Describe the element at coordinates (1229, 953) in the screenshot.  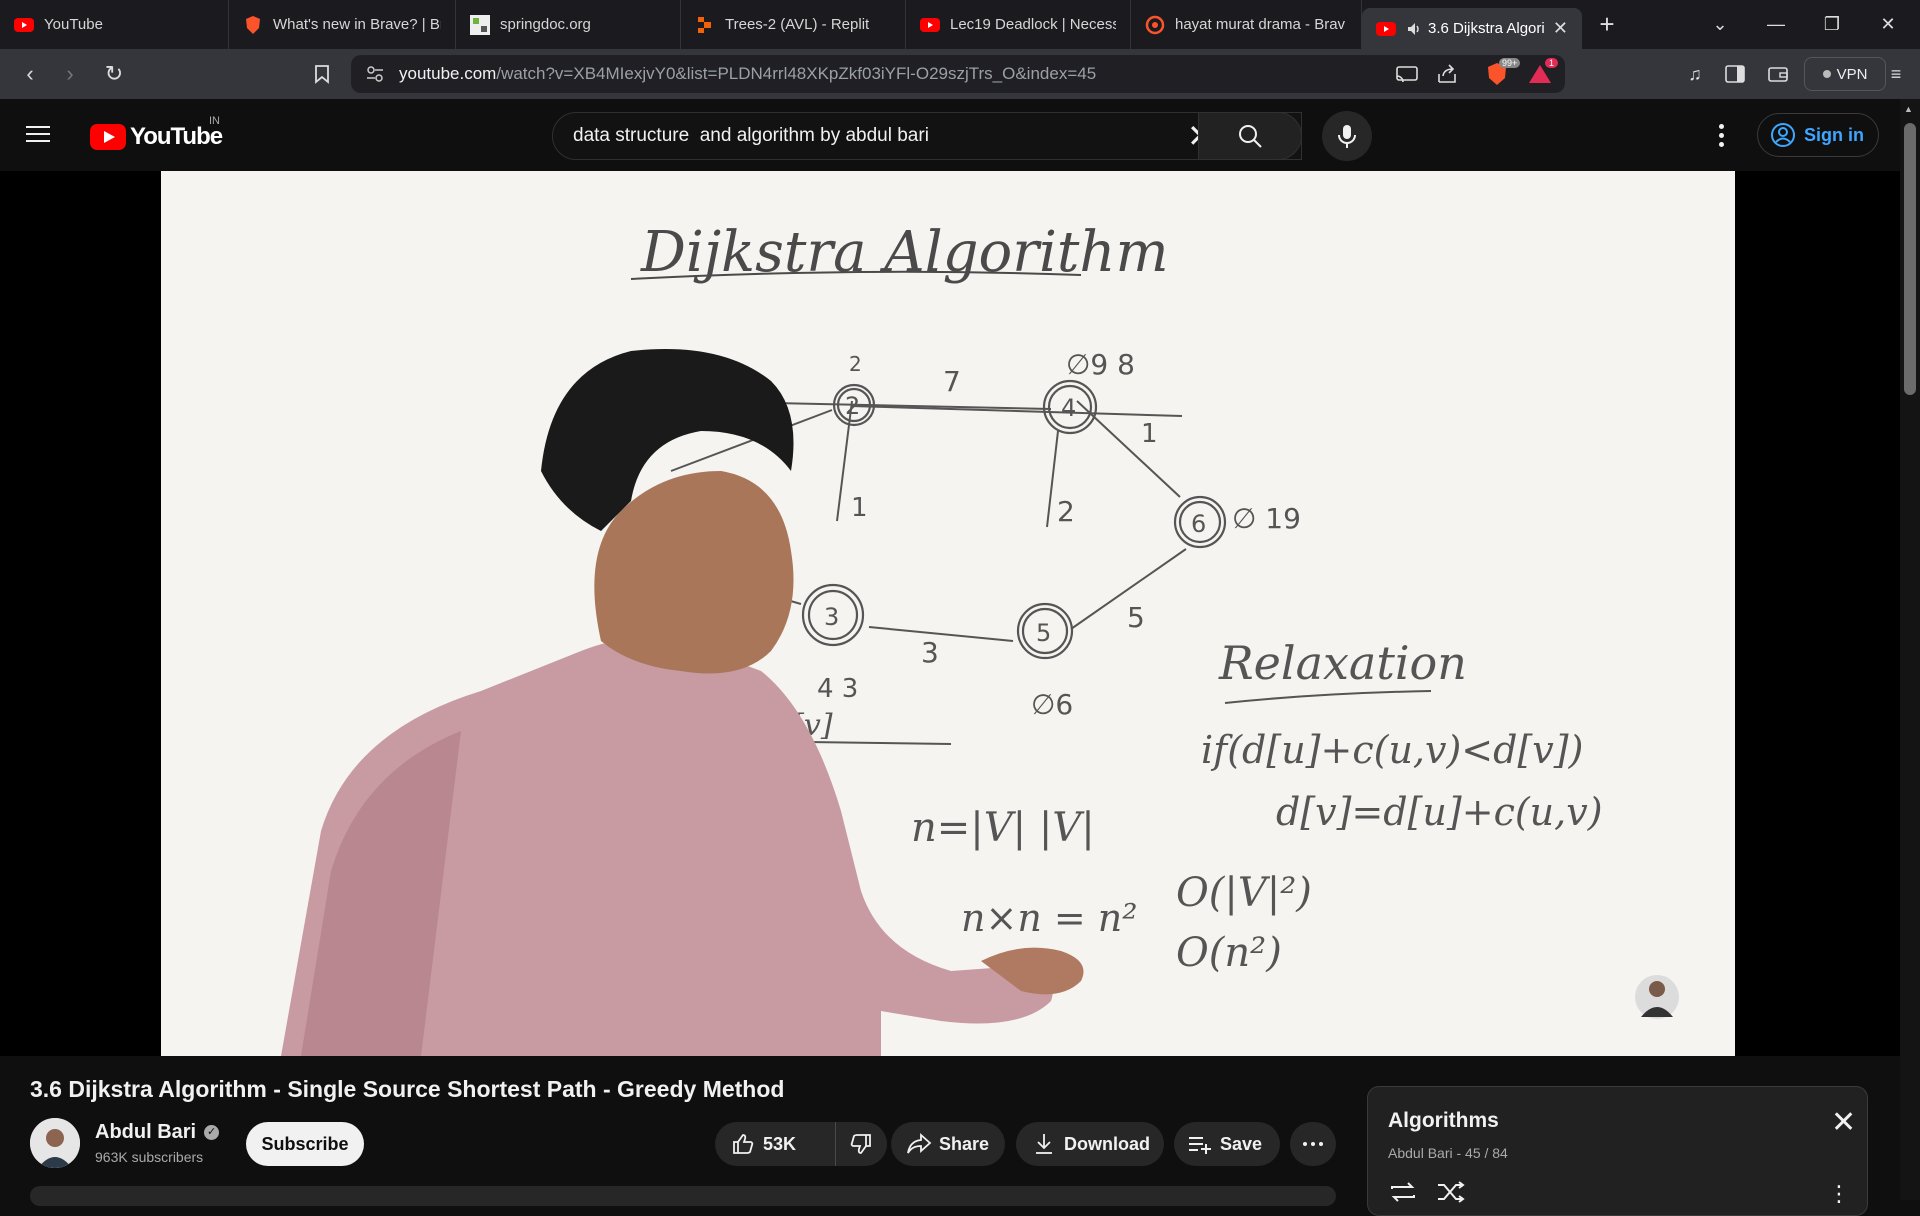
I see `complexity-n-squared: O(n²)` at that location.